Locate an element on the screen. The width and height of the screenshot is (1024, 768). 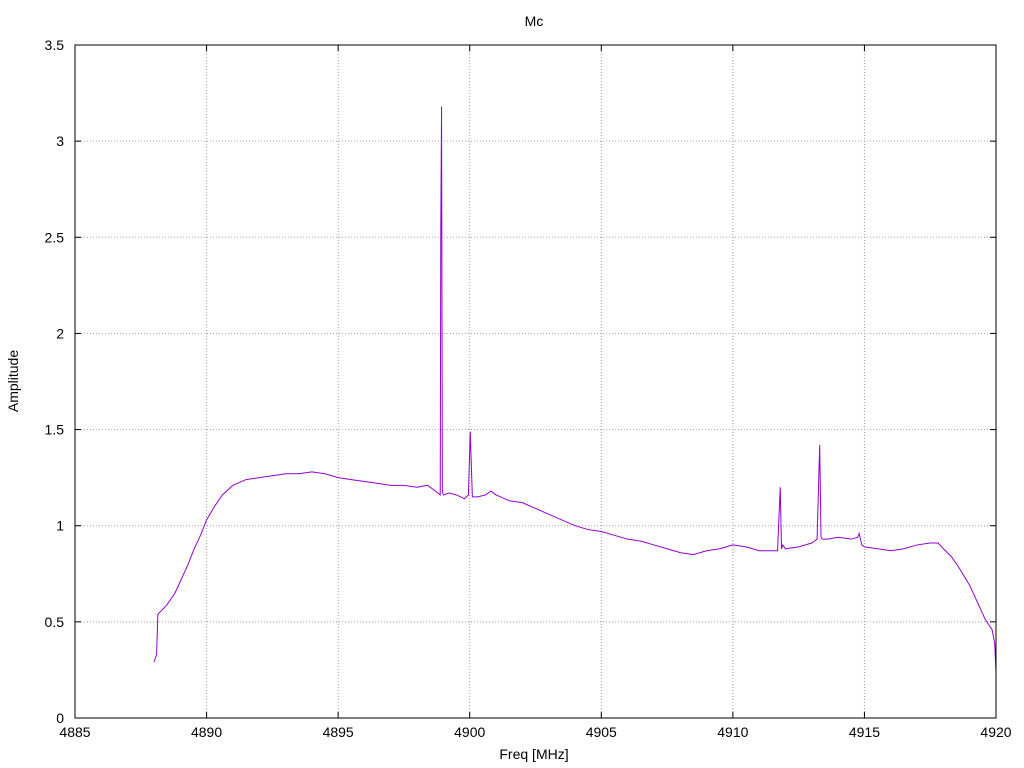
x-tick-label: 4920 is located at coordinates (995, 732).